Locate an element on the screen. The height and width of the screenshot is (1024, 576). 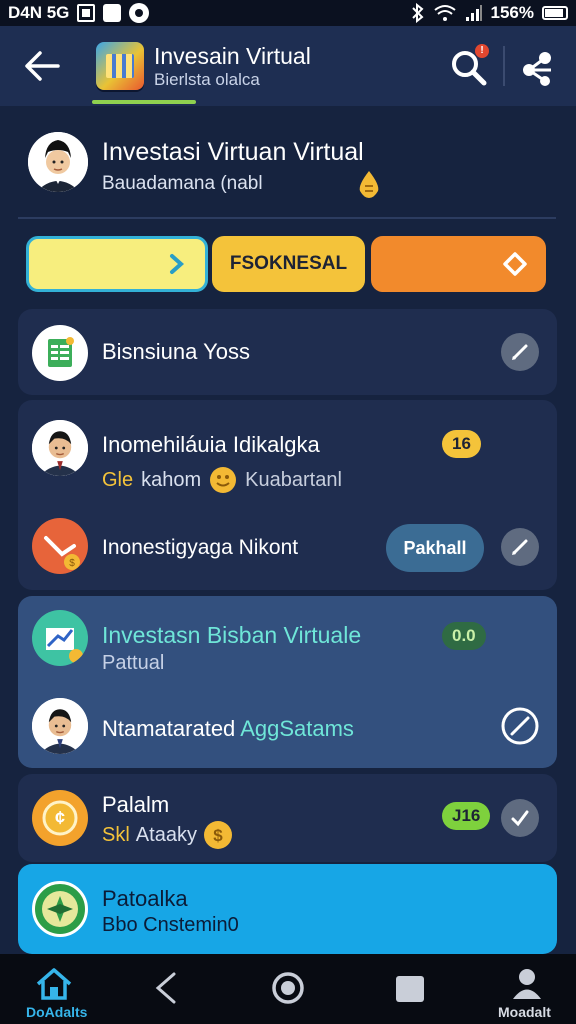
yellow-action-pill is located at coordinates (117, 264).